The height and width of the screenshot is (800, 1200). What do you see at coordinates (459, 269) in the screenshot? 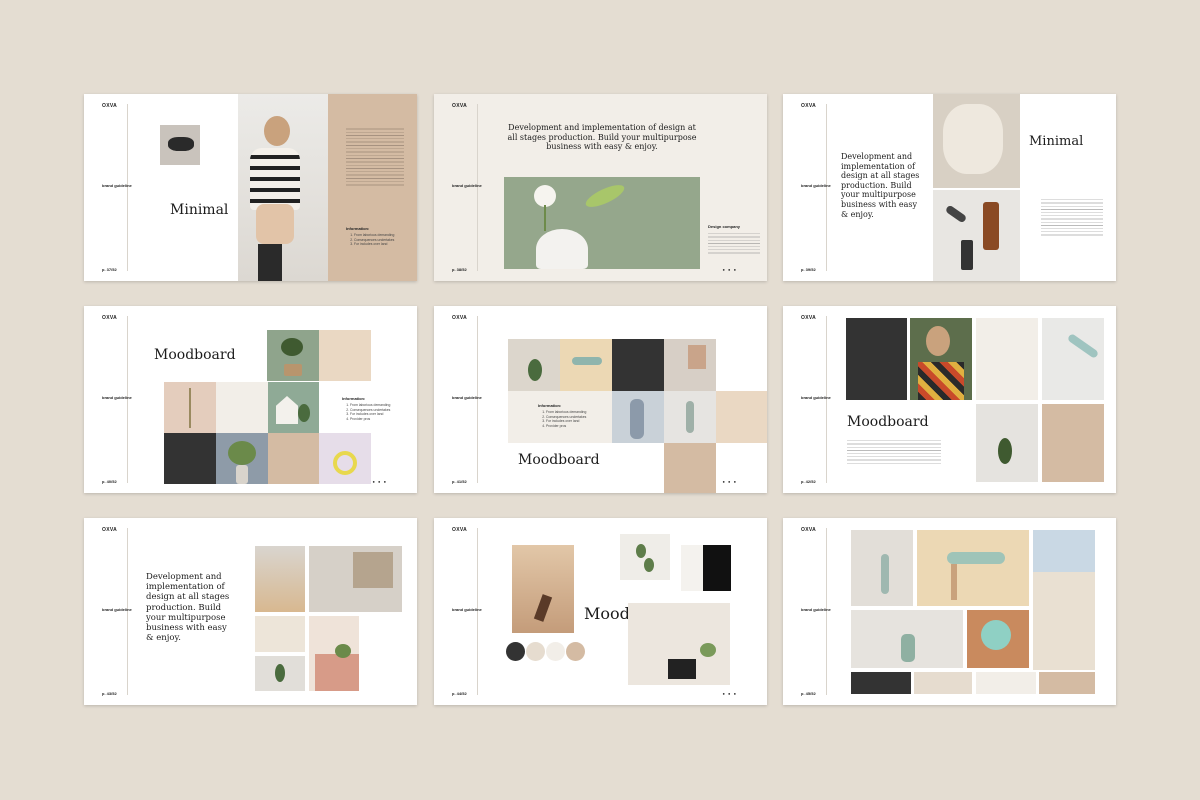
I see `page-number: p. 38/52` at bounding box center [459, 269].